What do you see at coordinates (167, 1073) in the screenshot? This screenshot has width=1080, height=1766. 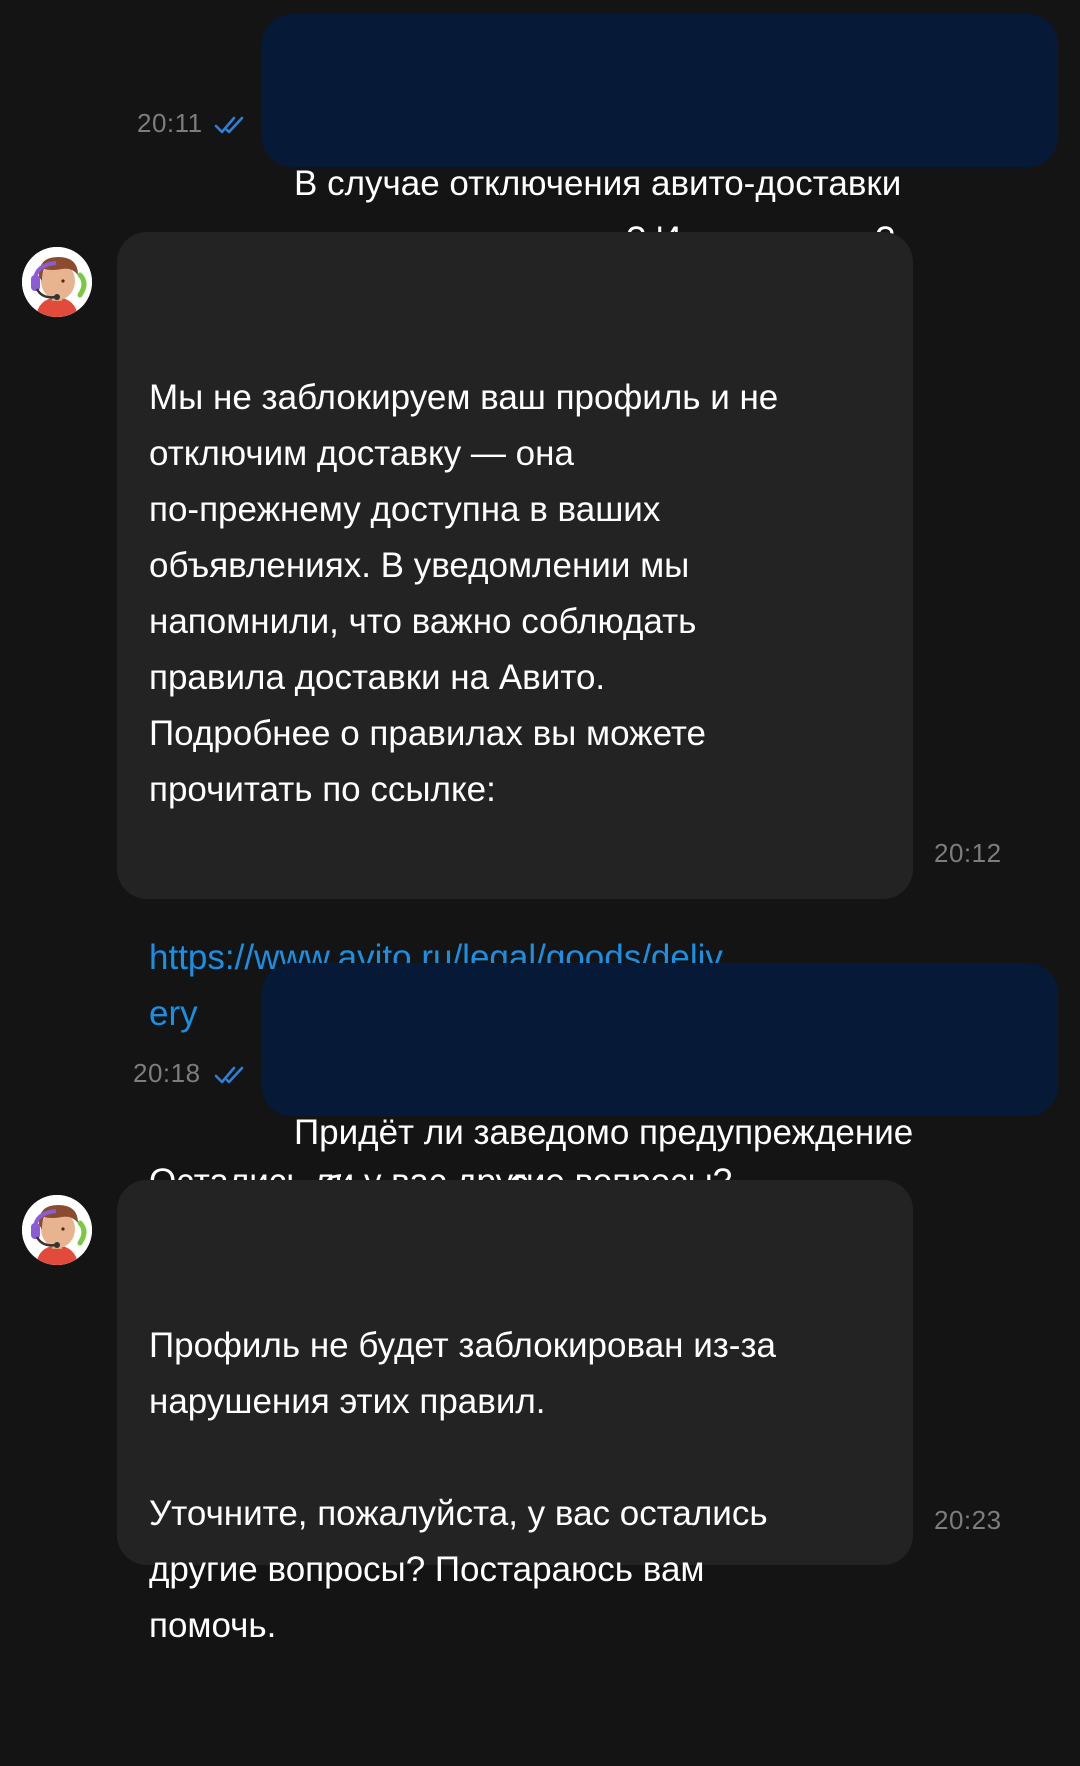 I see `message-time: 20:18` at bounding box center [167, 1073].